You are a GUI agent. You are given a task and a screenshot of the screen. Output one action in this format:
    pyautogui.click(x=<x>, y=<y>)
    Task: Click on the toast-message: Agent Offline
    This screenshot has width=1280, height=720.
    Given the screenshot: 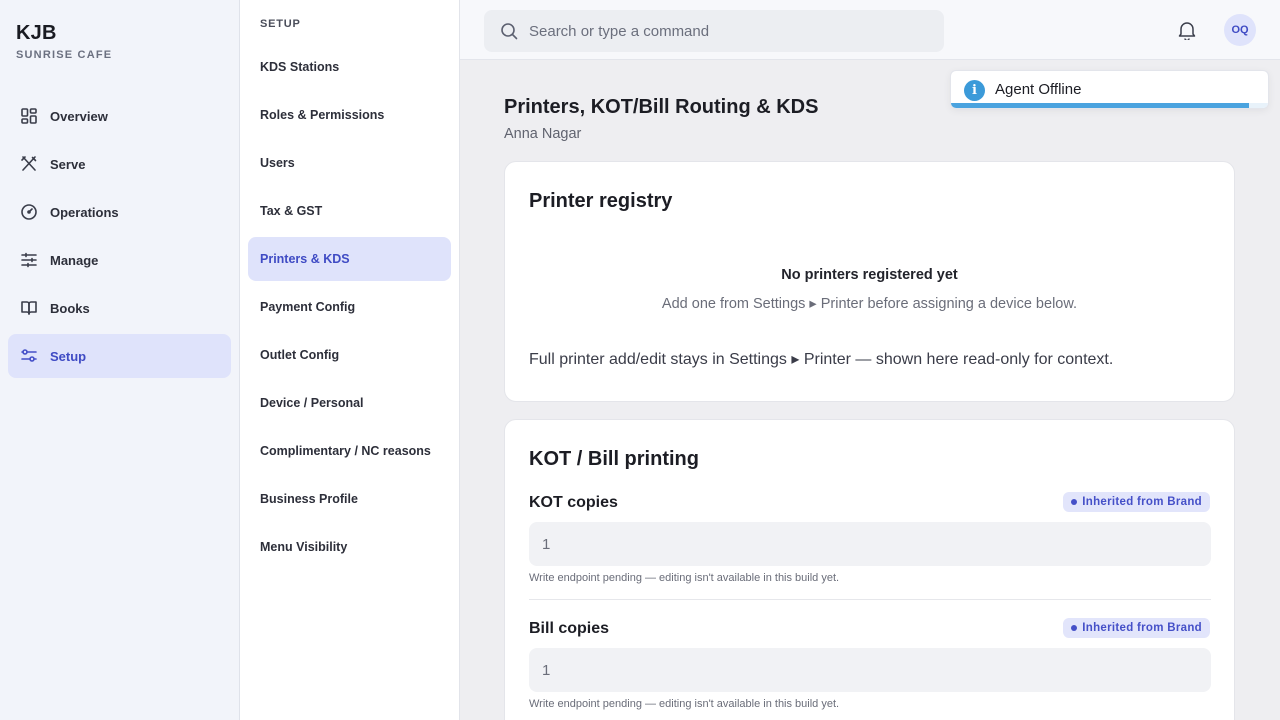 What is the action you would take?
    pyautogui.click(x=1038, y=89)
    